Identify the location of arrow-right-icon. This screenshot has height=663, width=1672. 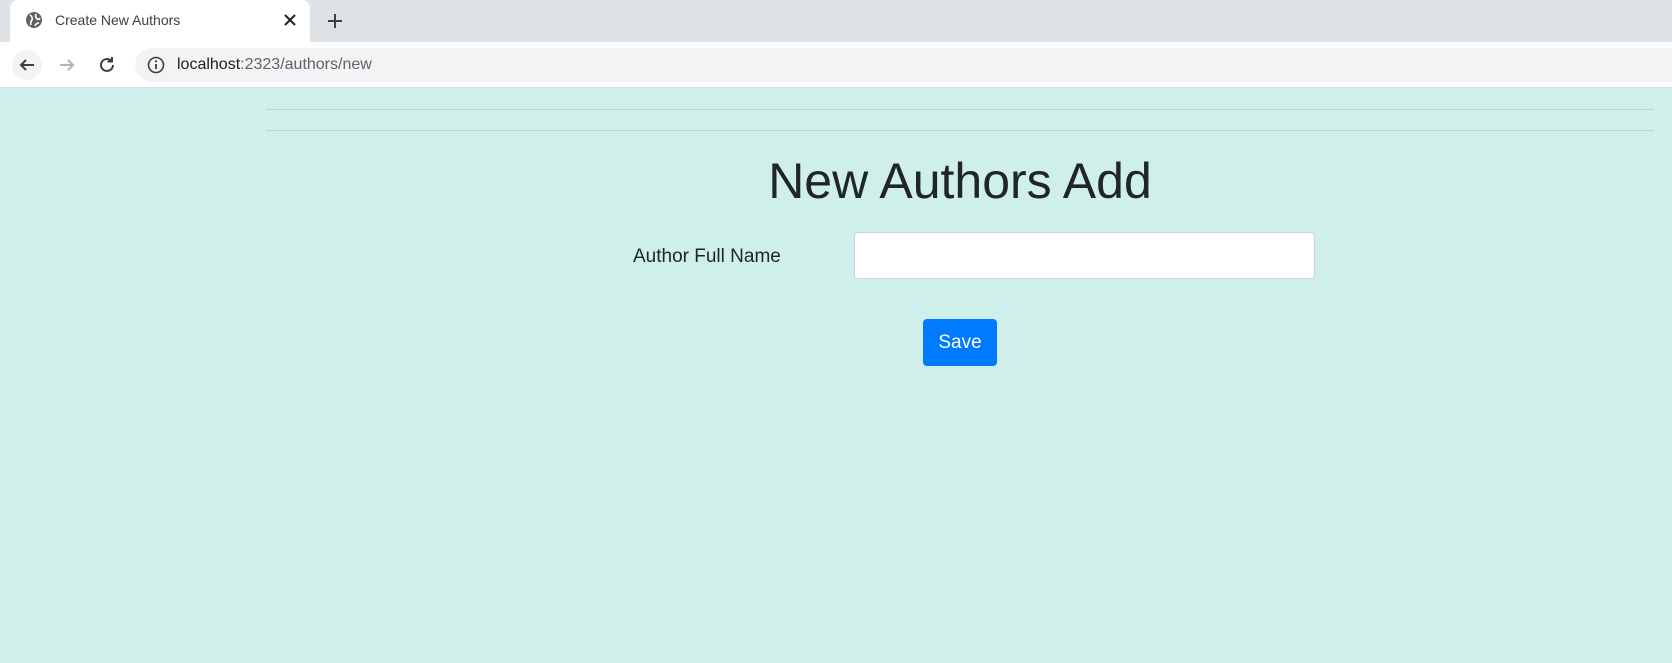
(67, 65).